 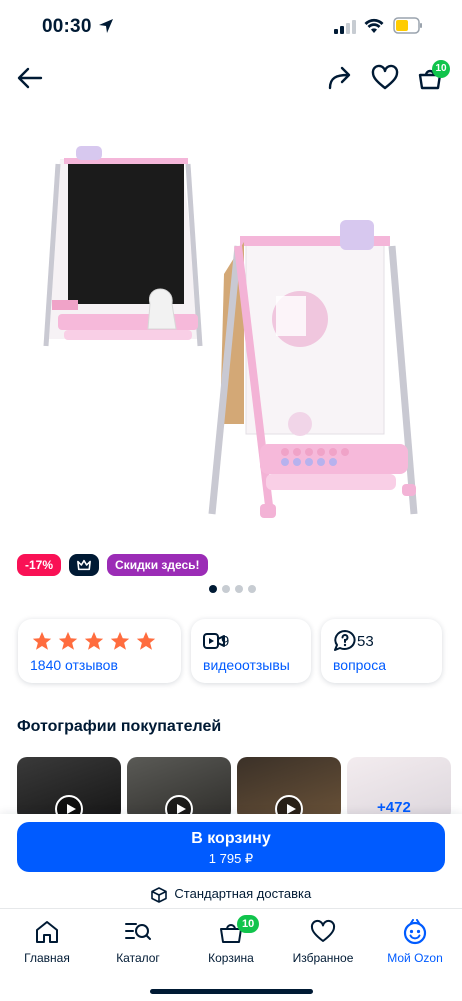 What do you see at coordinates (365, 641) in the screenshot?
I see `questions-count: 53` at bounding box center [365, 641].